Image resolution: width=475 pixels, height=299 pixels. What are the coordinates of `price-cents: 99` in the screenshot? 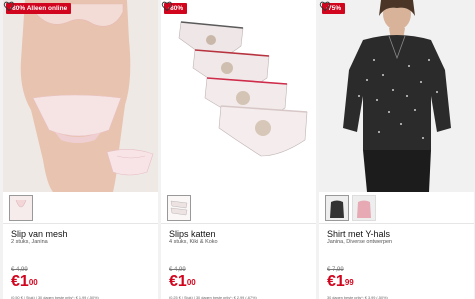 It's located at (349, 282).